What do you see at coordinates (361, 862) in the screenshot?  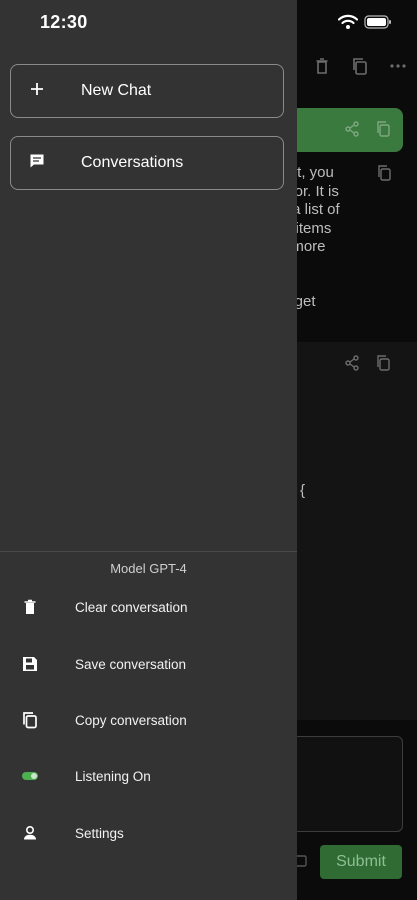 I see `submit-button: Submit` at bounding box center [361, 862].